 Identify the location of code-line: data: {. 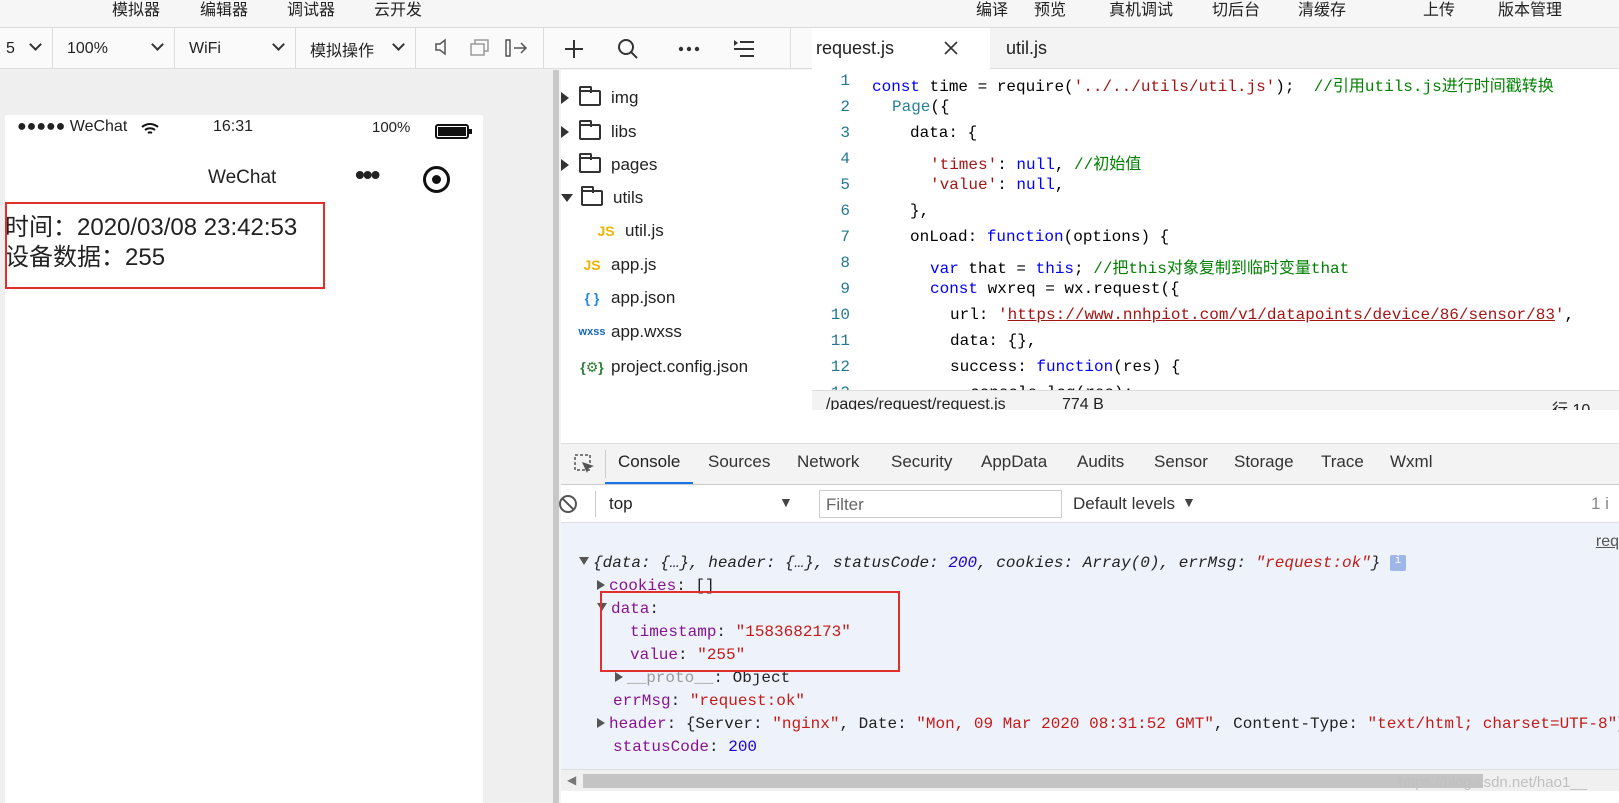
(944, 133).